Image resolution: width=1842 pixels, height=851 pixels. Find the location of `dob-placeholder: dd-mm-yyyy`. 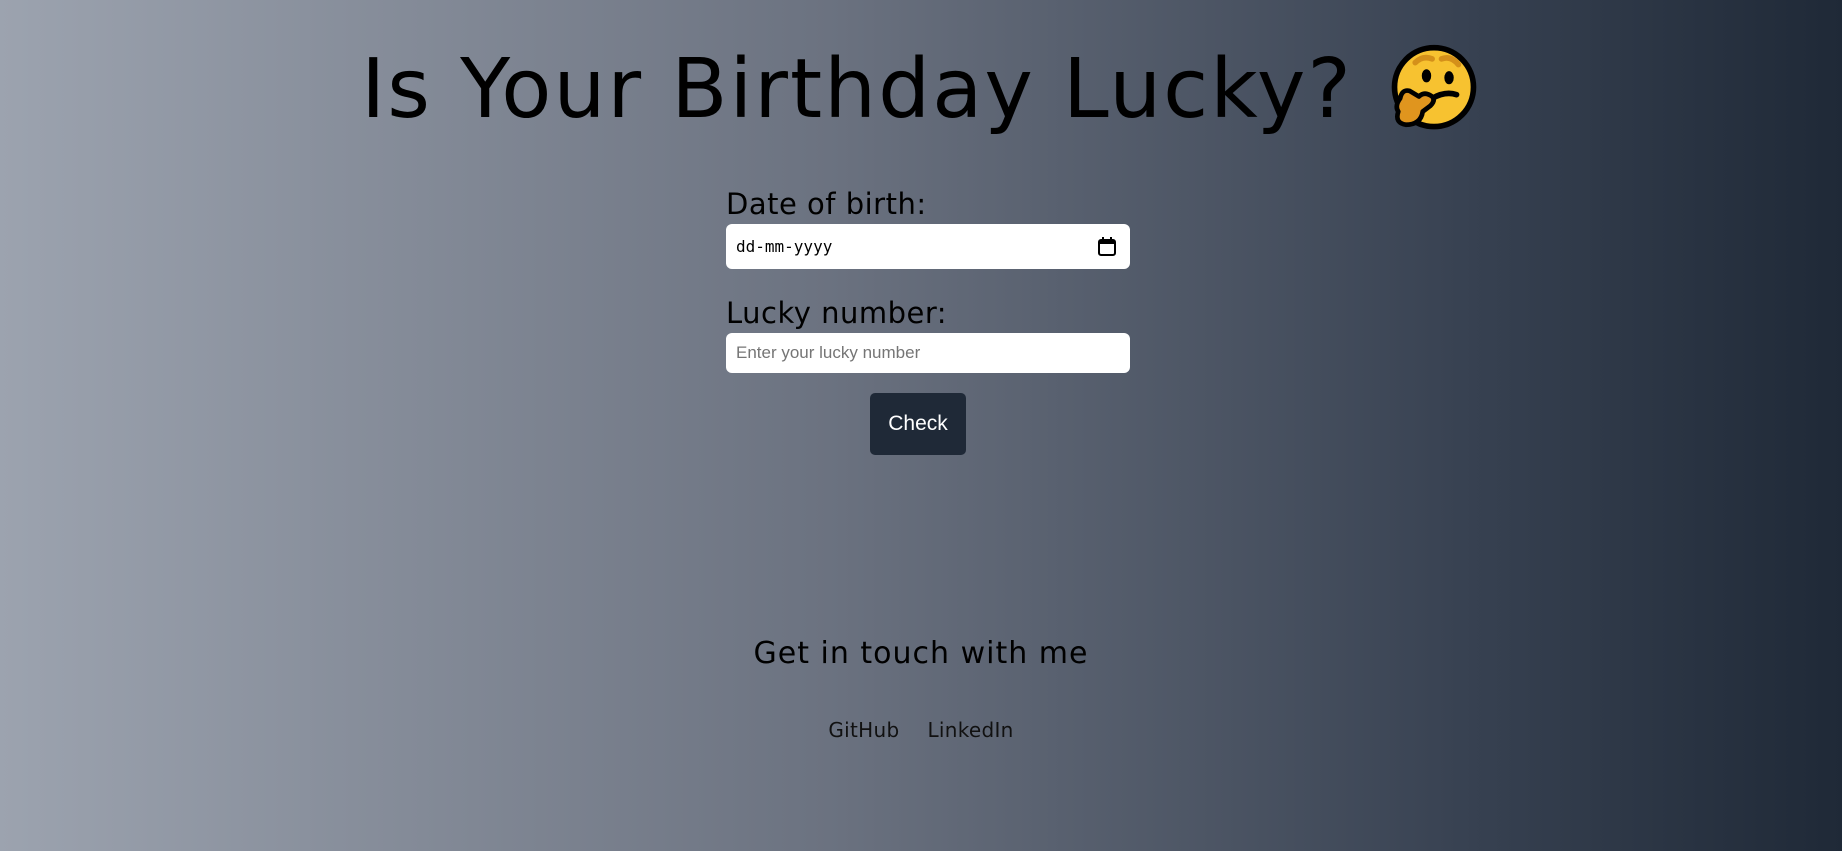

dob-placeholder: dd-mm-yyyy is located at coordinates (784, 246).